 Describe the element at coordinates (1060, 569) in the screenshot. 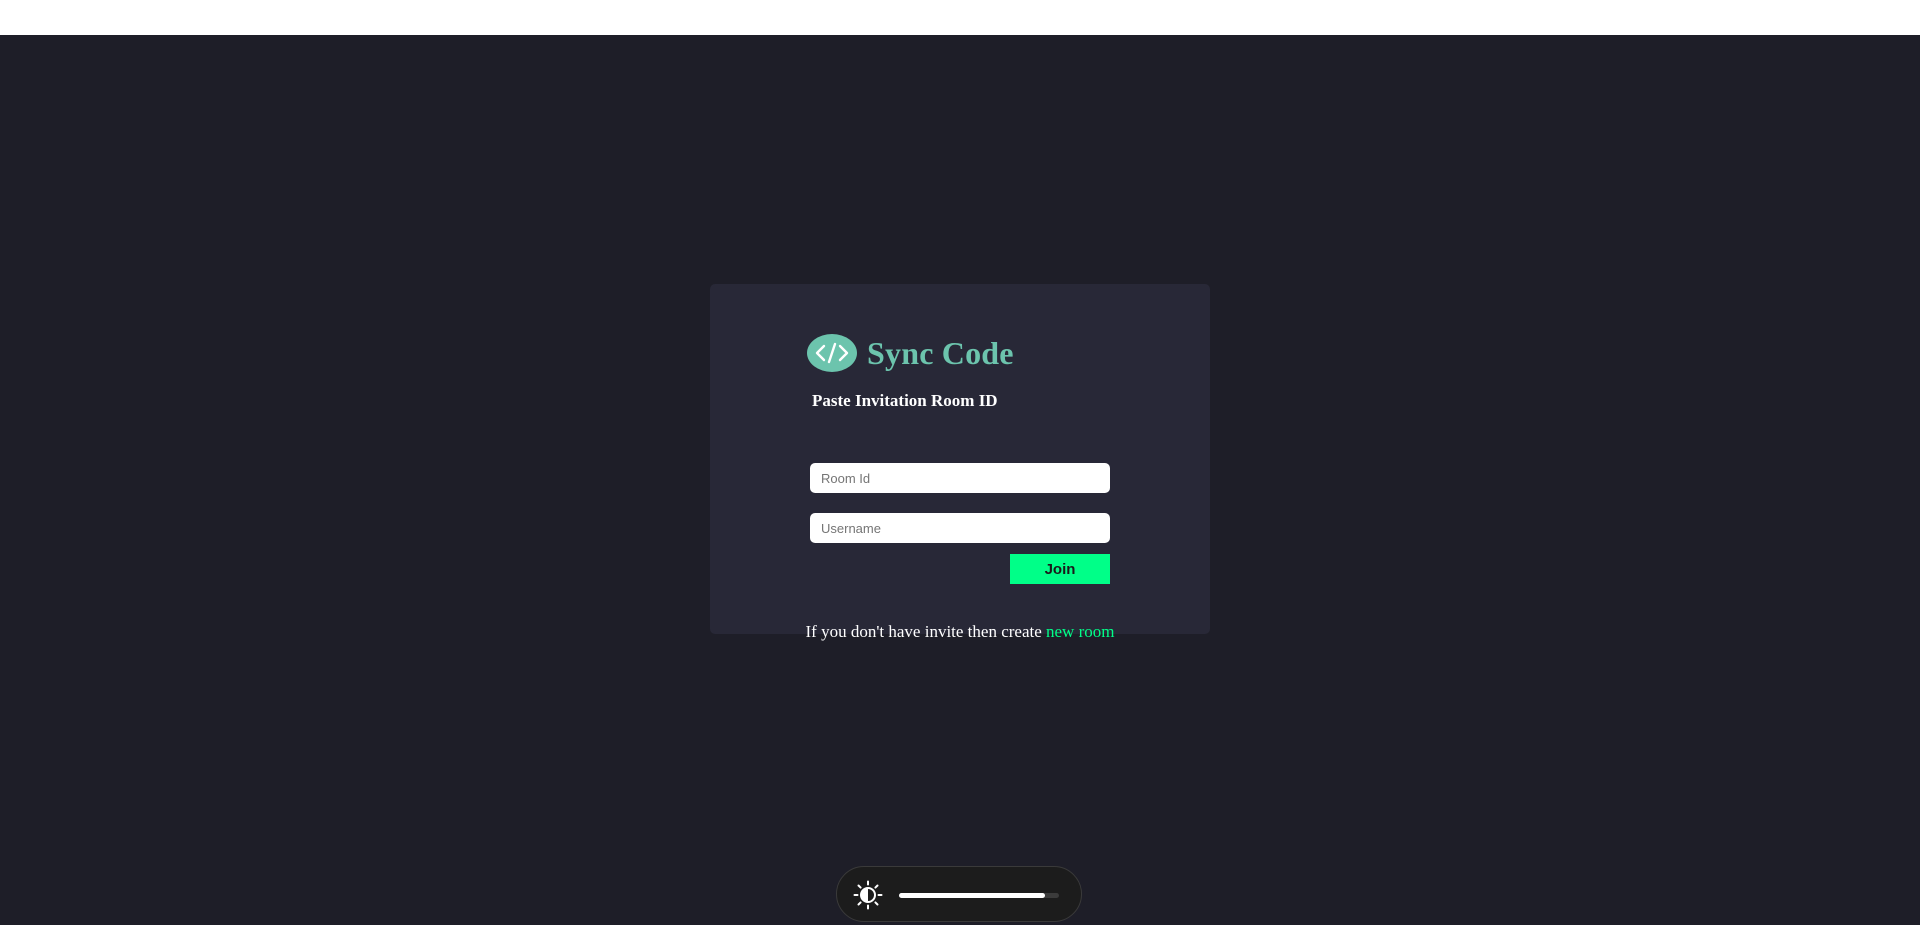

I see `join-button: Join` at that location.